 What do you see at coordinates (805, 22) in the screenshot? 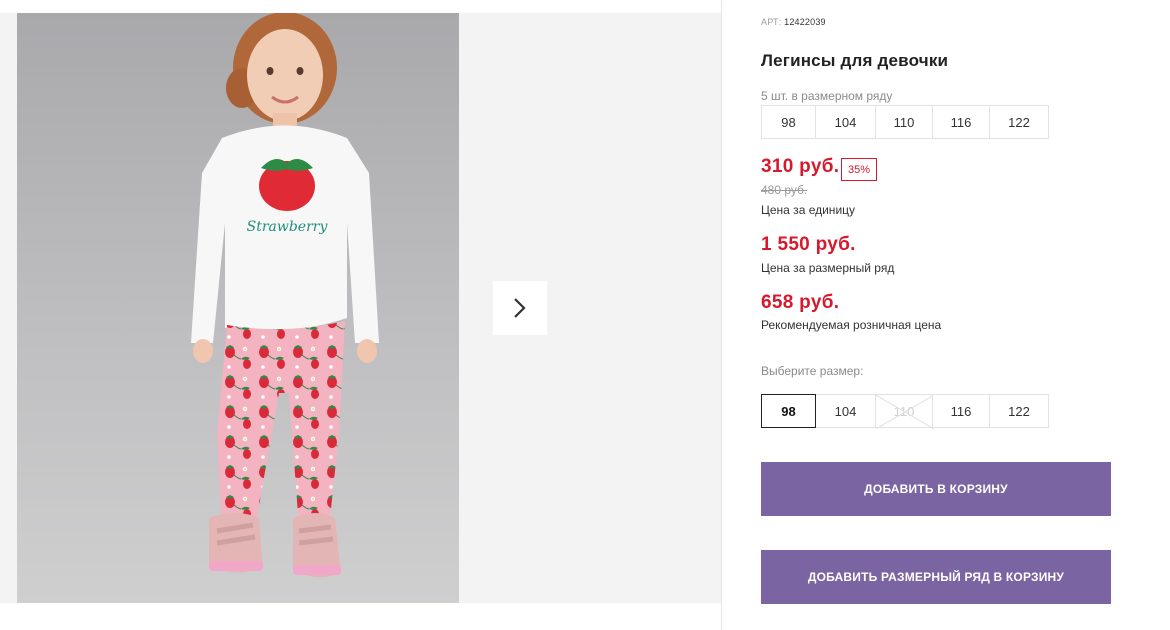
I see `article-value: 12422039` at bounding box center [805, 22].